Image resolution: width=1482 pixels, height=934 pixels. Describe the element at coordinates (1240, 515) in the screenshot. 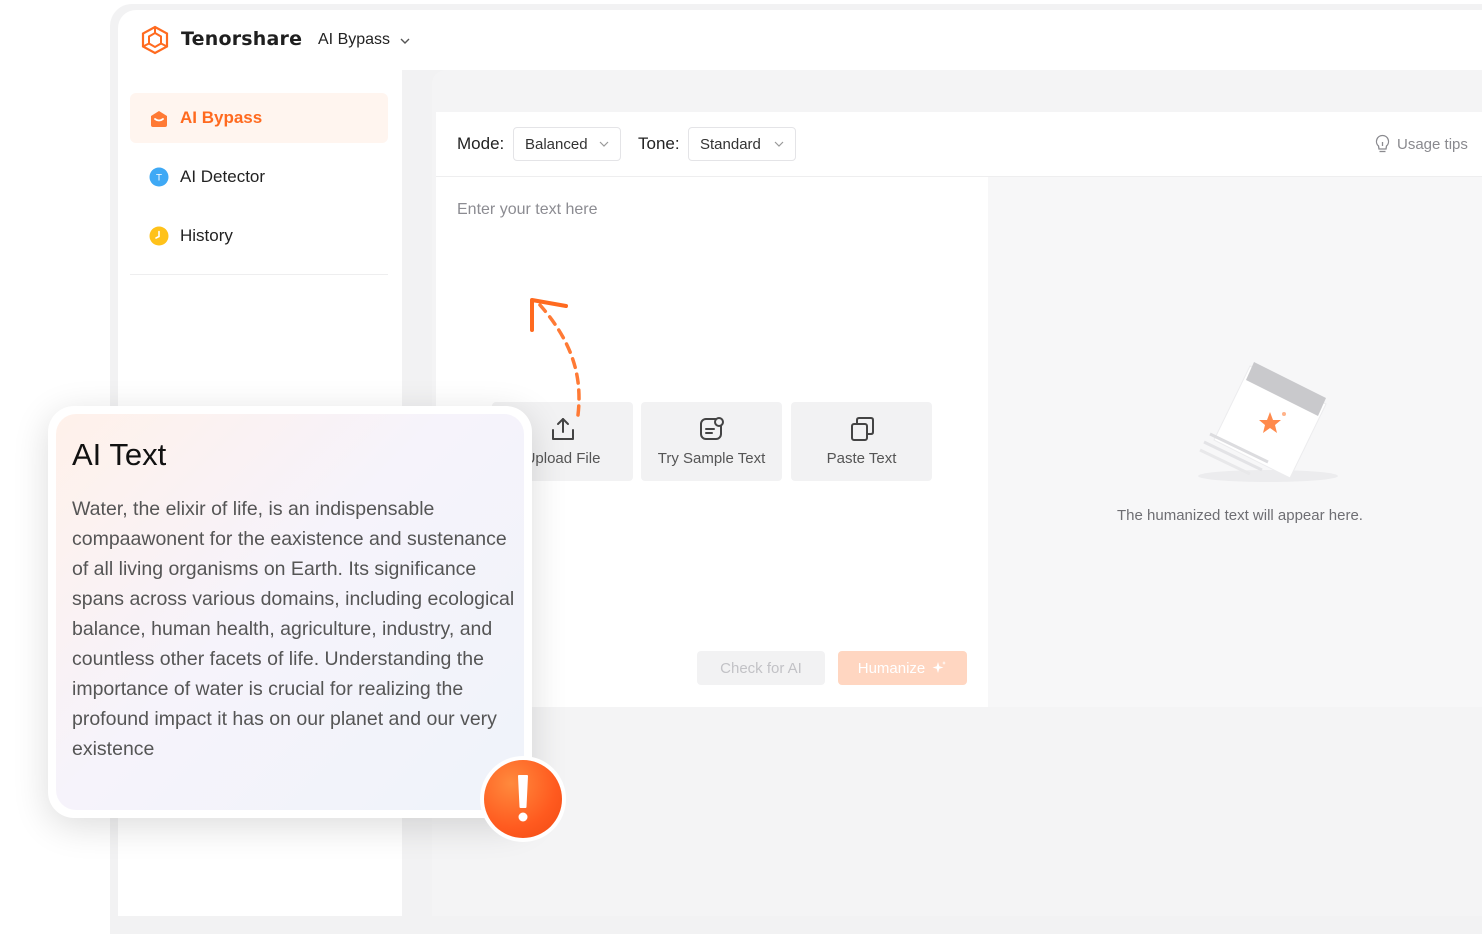

I see `output-empty-message: The humanized text will appear here.` at that location.